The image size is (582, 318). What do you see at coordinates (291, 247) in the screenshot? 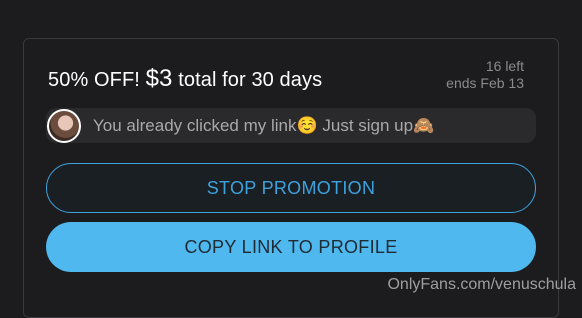
I see `copy-link-button: COPY LINK TO PROFILE` at bounding box center [291, 247].